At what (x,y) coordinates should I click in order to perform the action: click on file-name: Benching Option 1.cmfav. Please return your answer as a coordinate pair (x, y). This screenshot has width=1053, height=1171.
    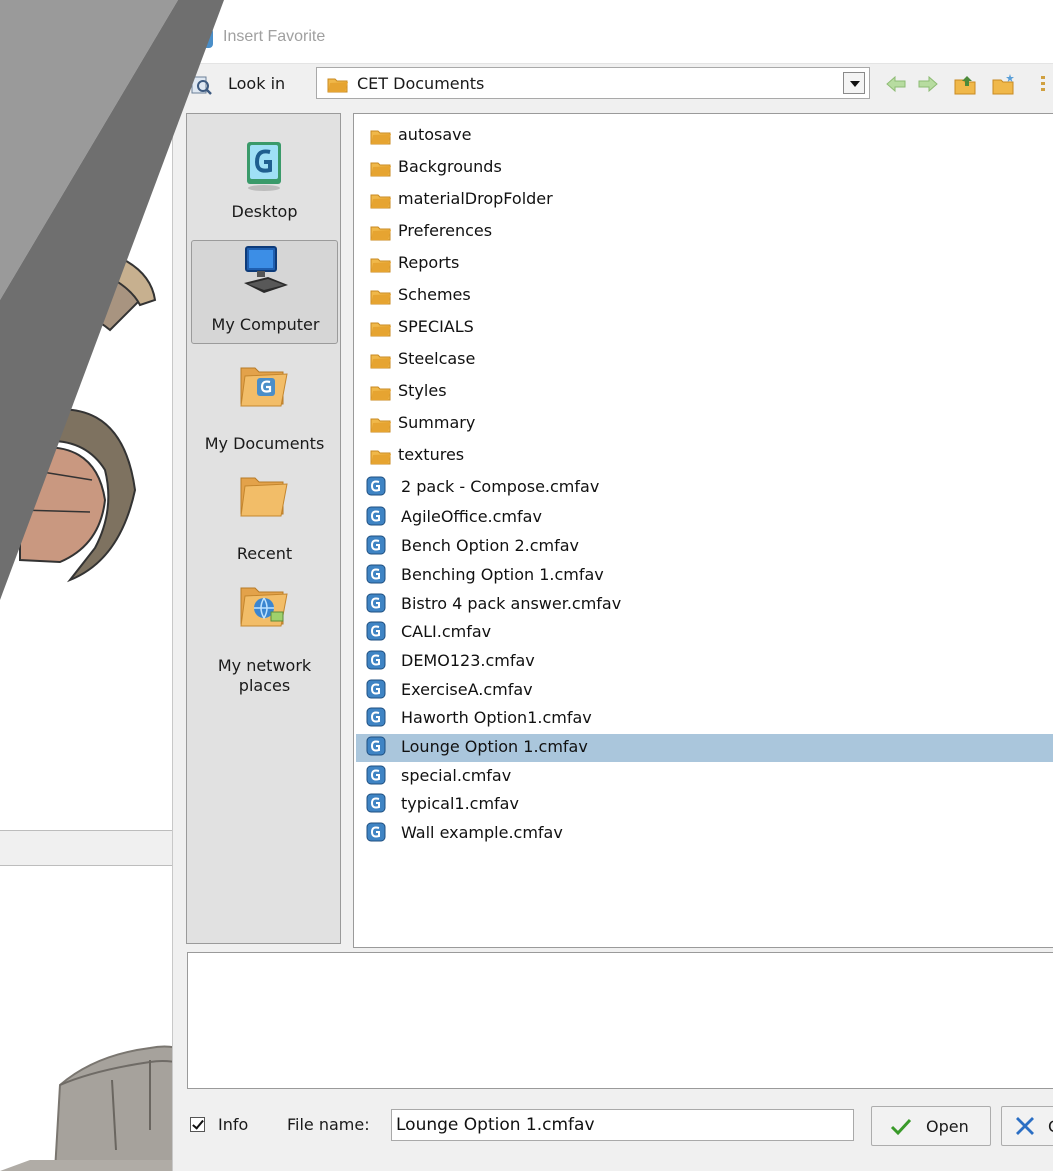
    Looking at the image, I should click on (502, 574).